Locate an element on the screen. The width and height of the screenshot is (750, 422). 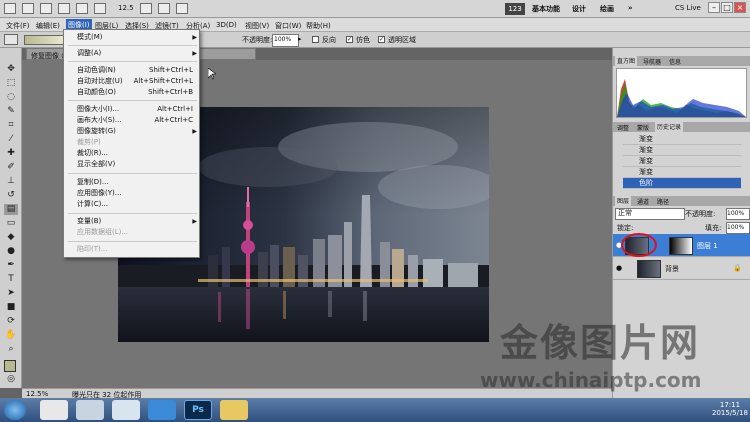
menu-view: 视图(V) is located at coordinates (257, 26).